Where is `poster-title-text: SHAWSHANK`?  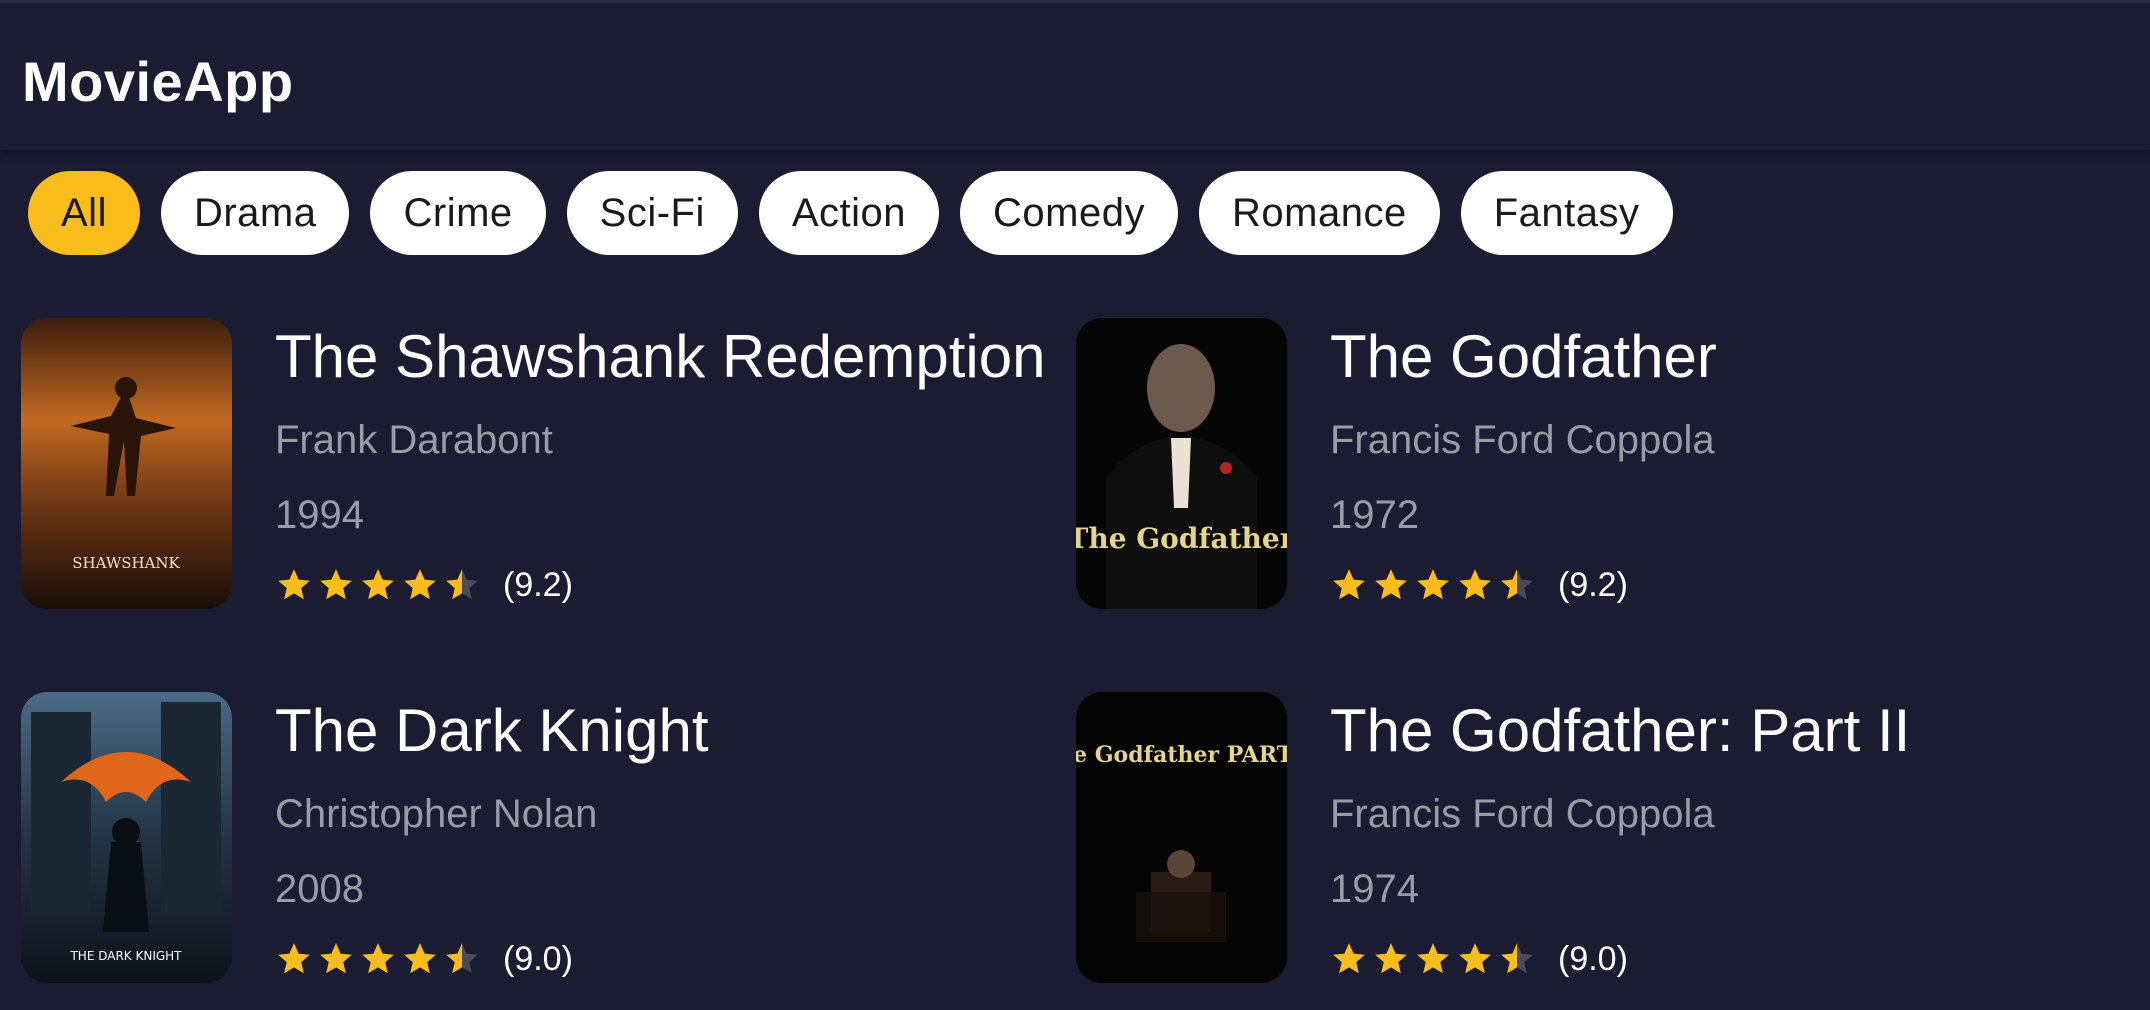 poster-title-text: SHAWSHANK is located at coordinates (126, 563).